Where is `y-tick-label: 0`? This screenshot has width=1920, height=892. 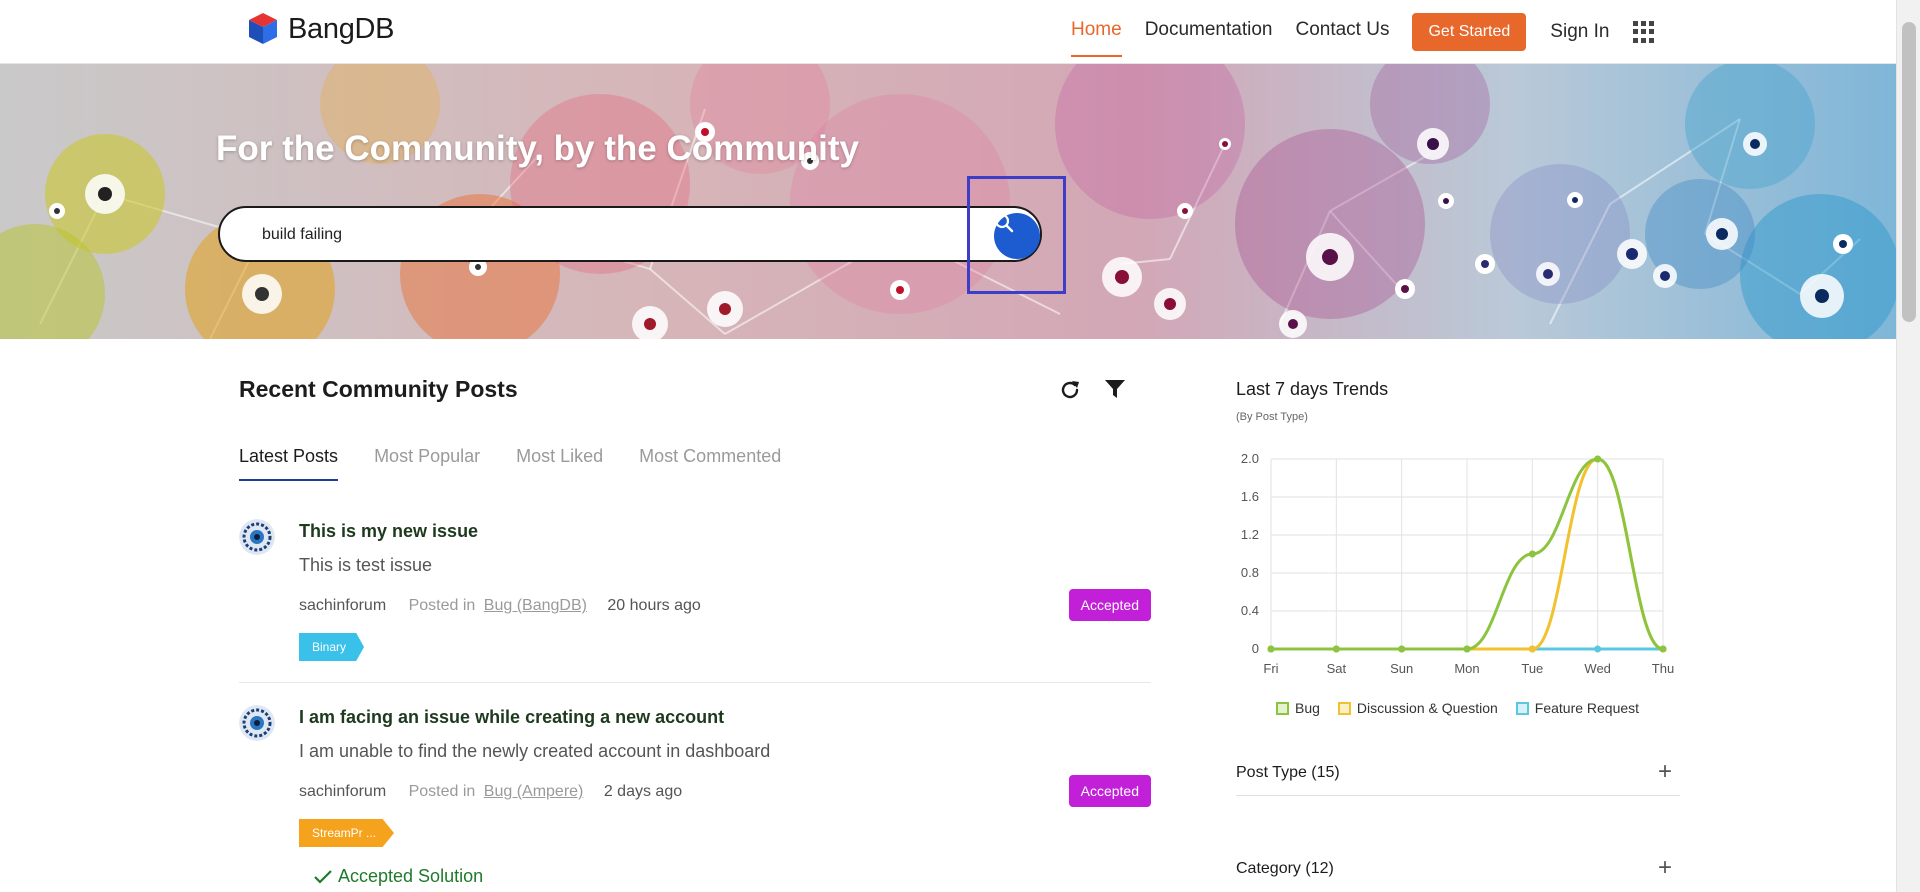
y-tick-label: 0 is located at coordinates (1255, 648).